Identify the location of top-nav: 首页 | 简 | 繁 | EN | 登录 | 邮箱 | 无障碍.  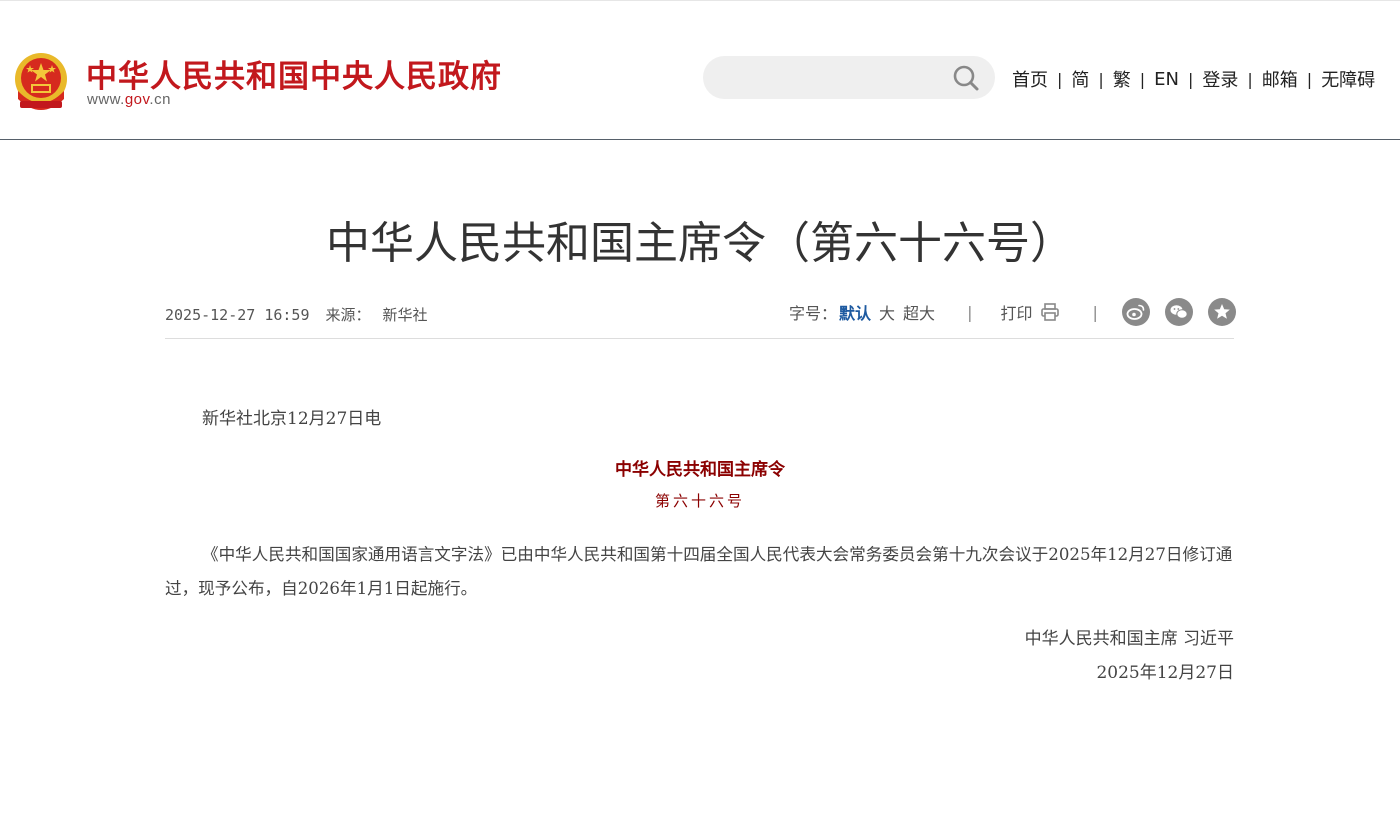
(1193, 79).